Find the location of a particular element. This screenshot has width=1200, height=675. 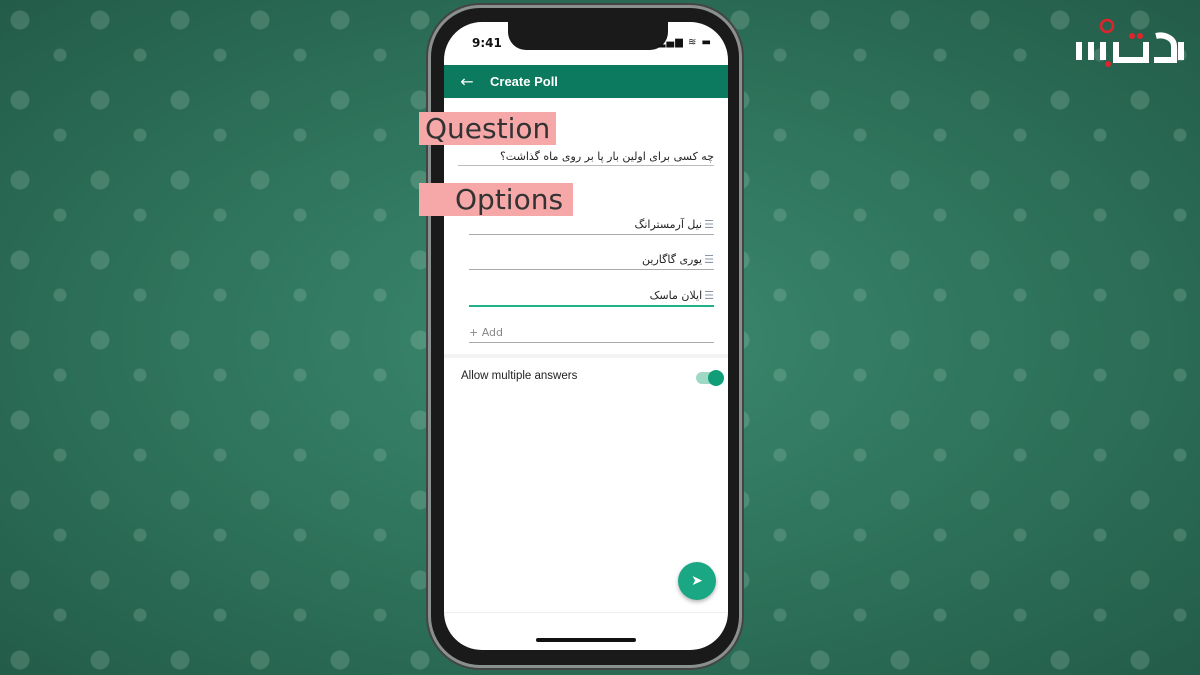

option-input: ☰ نیل آرمسترانگ is located at coordinates (591, 226).